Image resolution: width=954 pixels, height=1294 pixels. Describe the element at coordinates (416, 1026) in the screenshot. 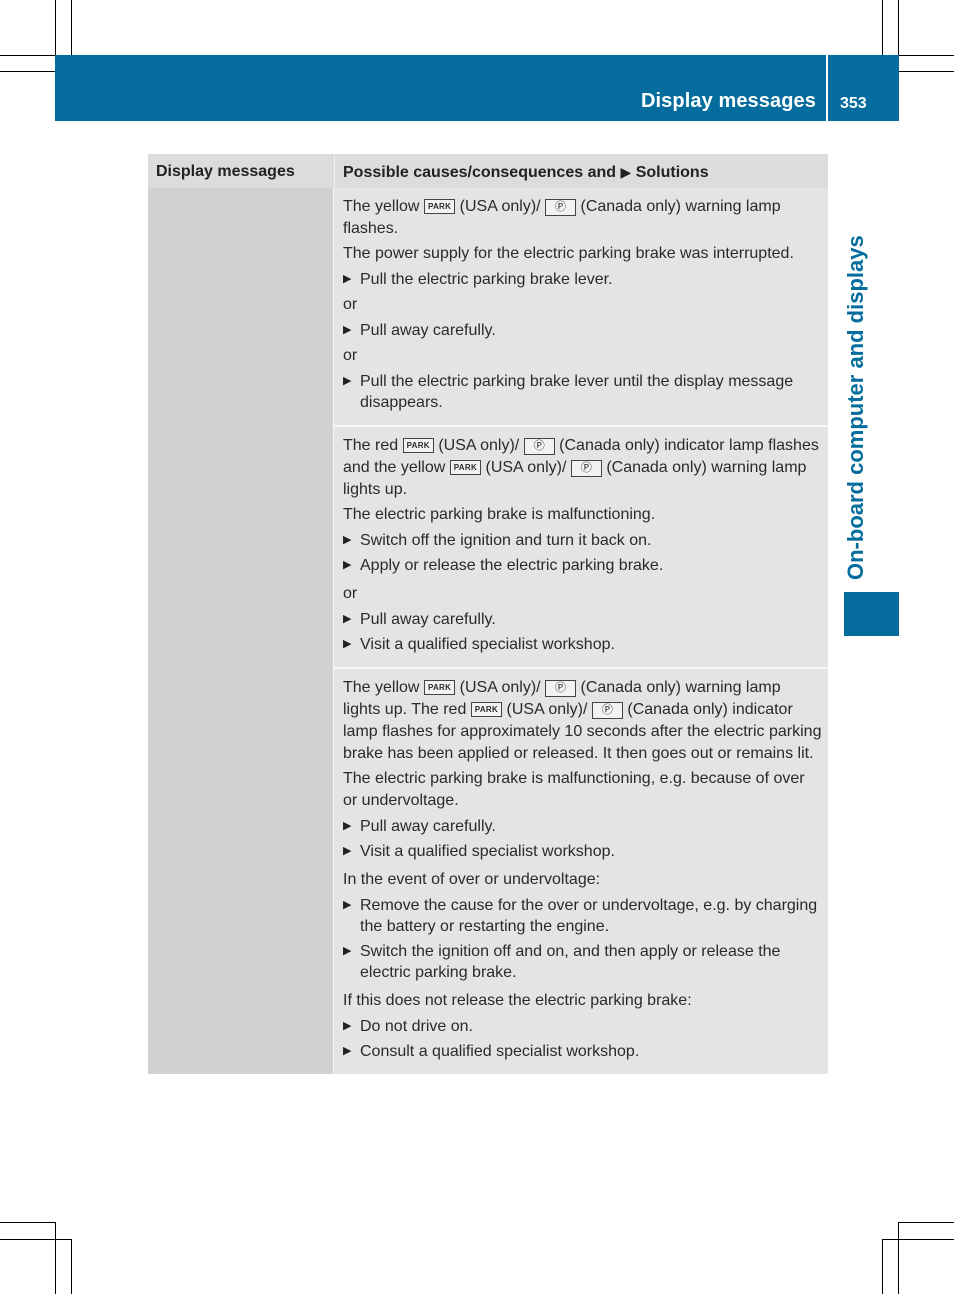

I see `step-text: Do not drive on.` at that location.